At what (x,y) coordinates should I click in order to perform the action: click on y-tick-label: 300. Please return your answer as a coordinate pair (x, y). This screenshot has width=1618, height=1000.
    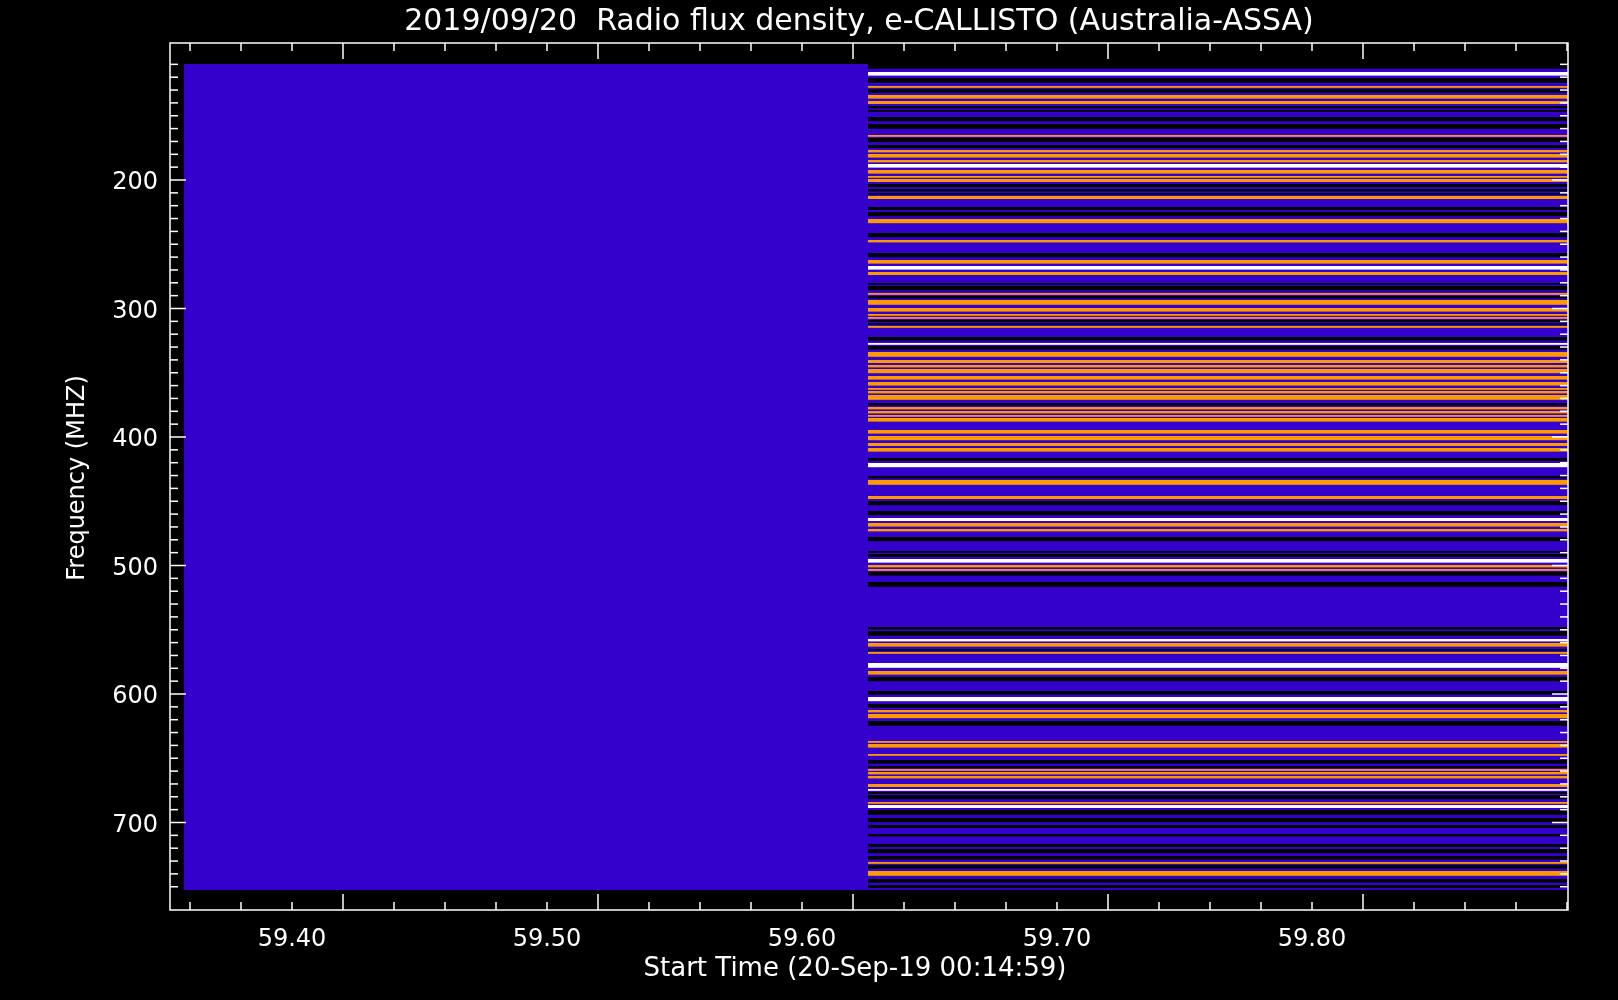
    Looking at the image, I should click on (135, 309).